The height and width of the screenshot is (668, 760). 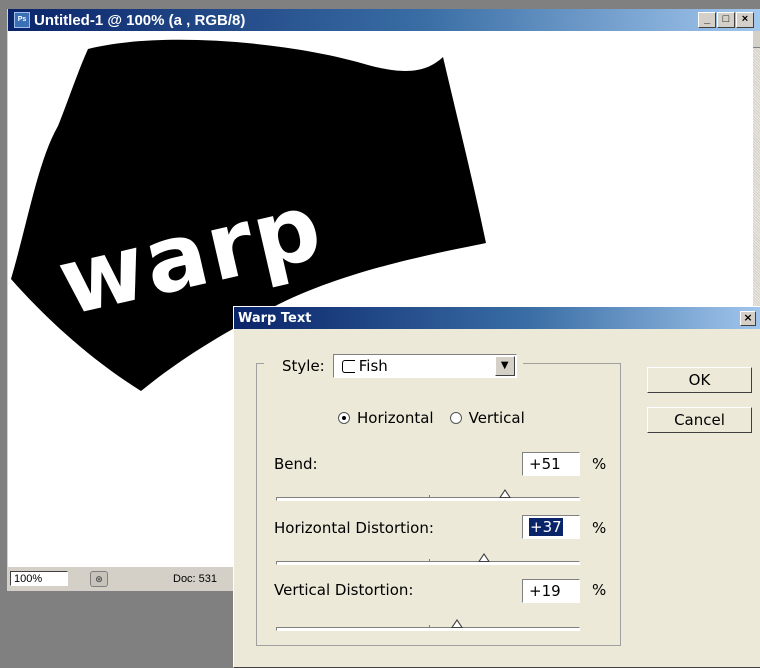 What do you see at coordinates (296, 464) in the screenshot?
I see `bend-label: Bend:` at bounding box center [296, 464].